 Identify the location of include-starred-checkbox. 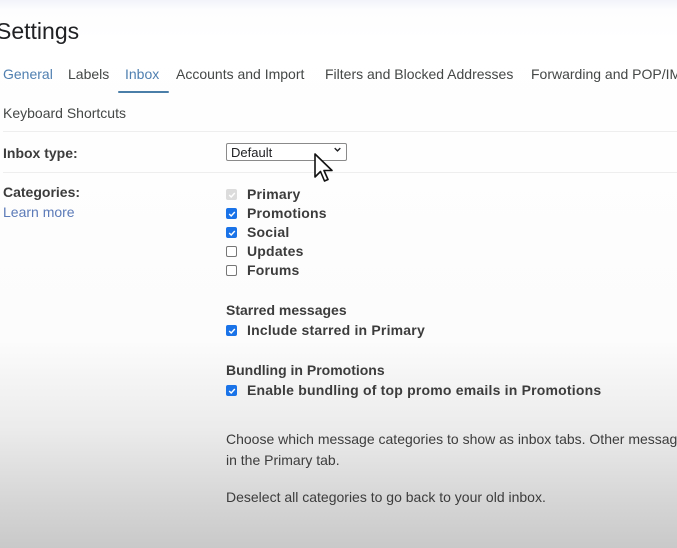
(231, 330).